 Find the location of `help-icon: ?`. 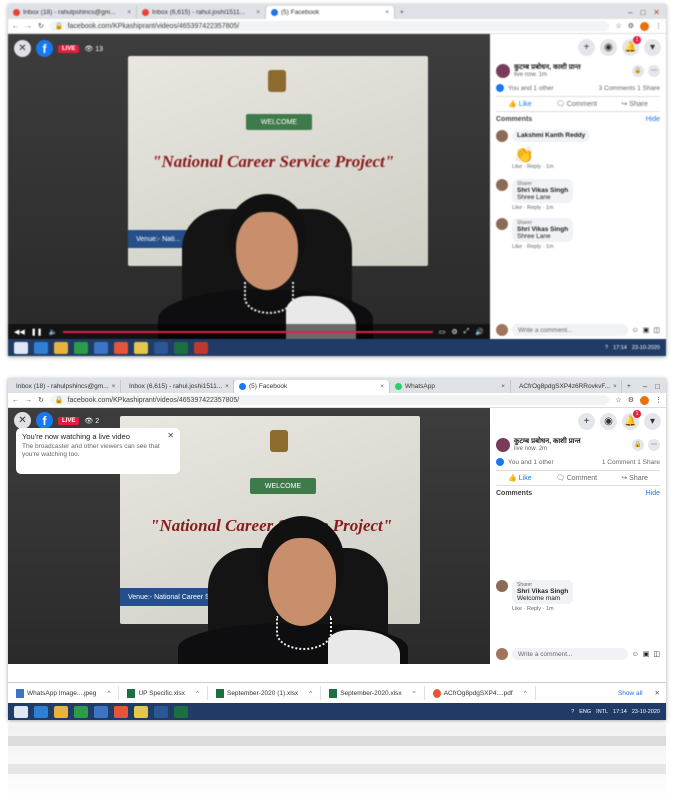

help-icon: ? is located at coordinates (606, 348).